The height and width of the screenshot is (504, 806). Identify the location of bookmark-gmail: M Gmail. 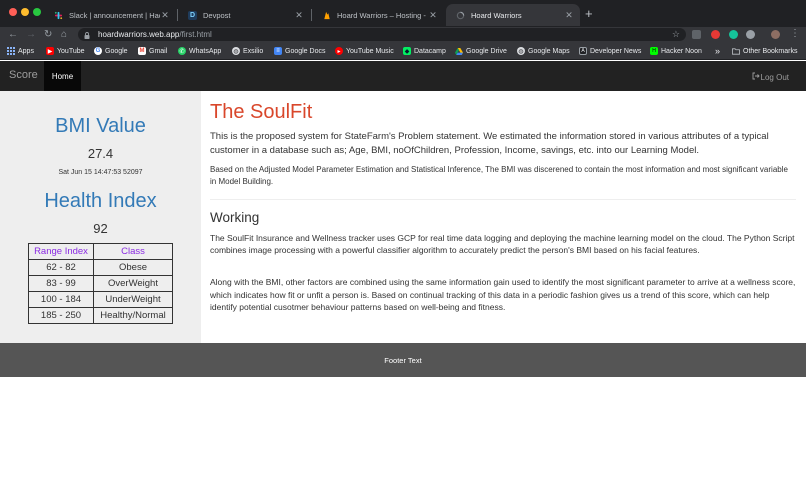
(152, 51).